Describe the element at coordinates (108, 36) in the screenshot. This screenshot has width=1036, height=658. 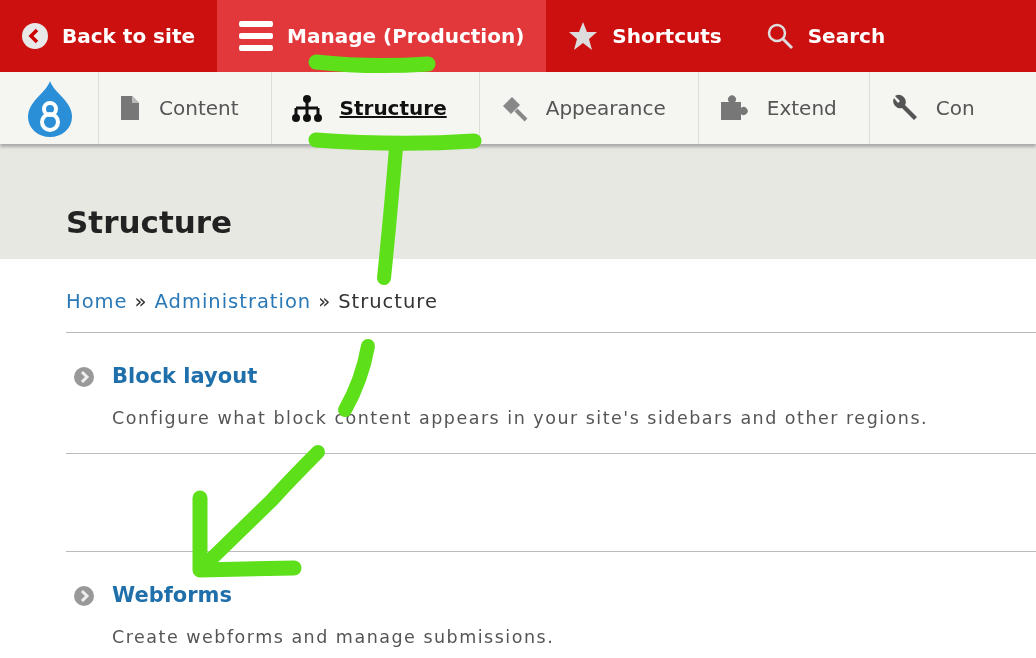
I see `toolbar-tab: Back to site` at that location.